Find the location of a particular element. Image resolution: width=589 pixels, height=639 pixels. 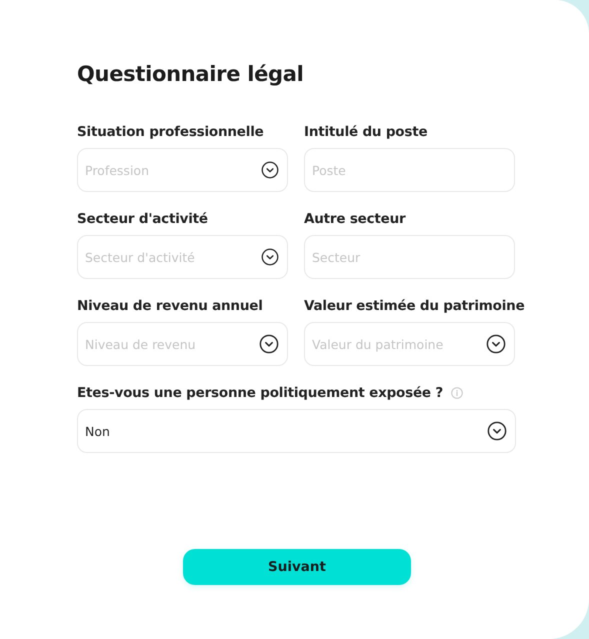

select-field: Profession is located at coordinates (182, 170).